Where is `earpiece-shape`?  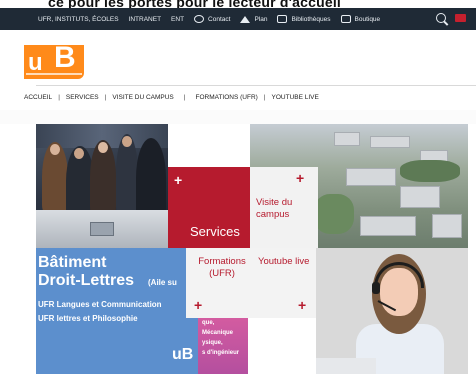 earpiece-shape is located at coordinates (376, 288).